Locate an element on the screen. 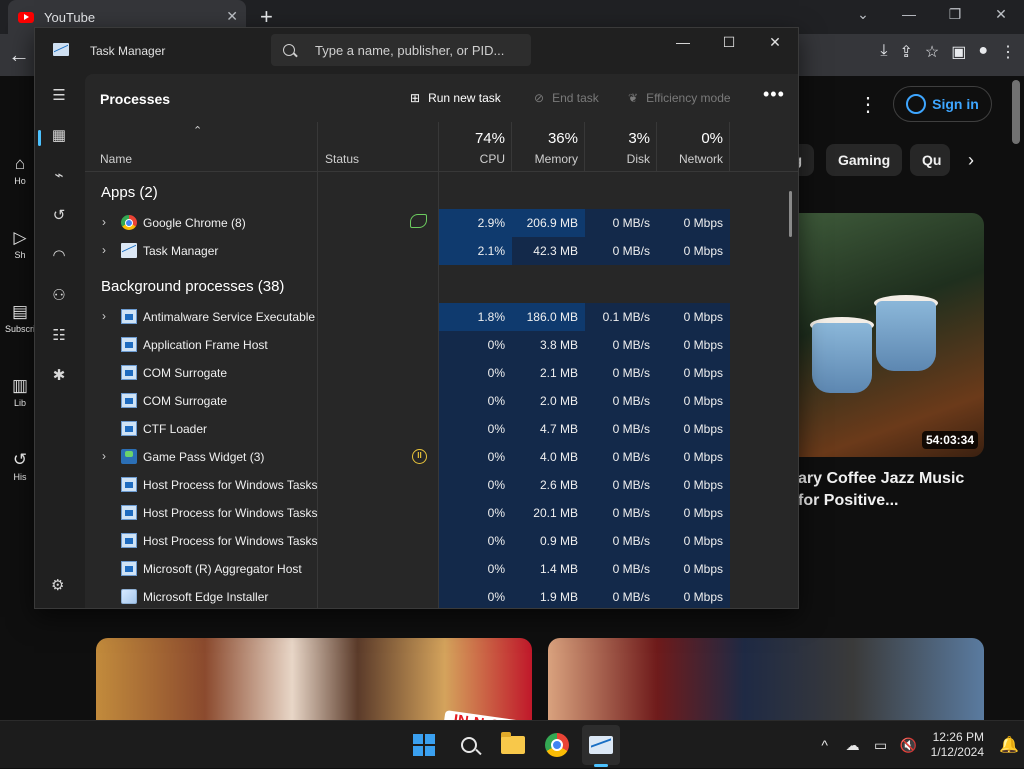 This screenshot has width=1024, height=769. download-icon: ⤓ is located at coordinates (883, 52).